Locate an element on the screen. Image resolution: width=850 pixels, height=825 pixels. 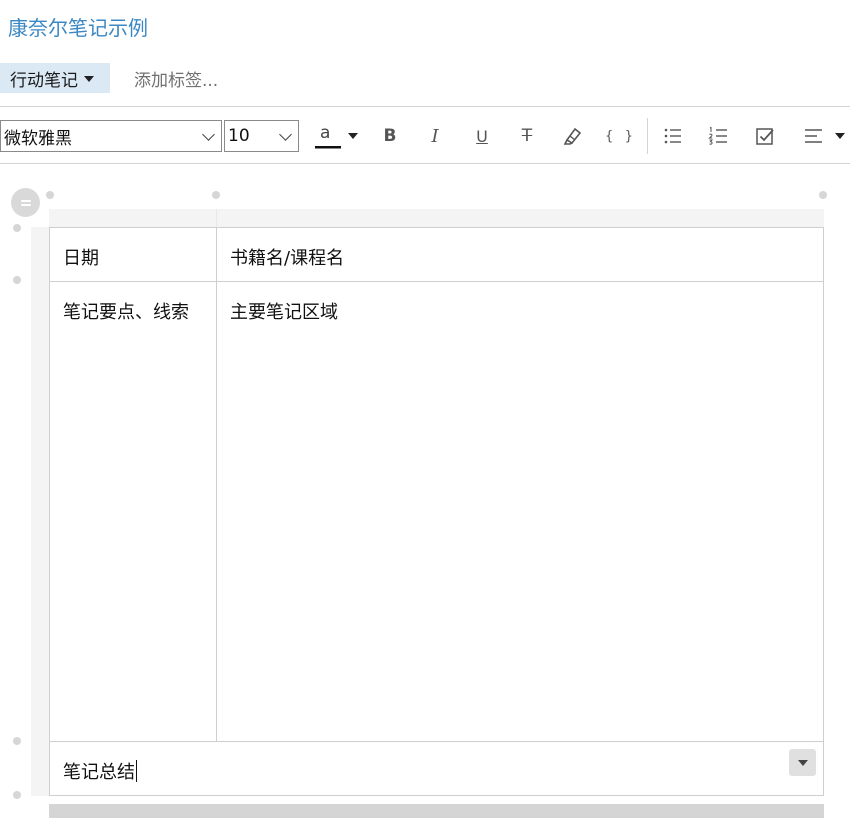
column-selector-divider is located at coordinates (216, 218).